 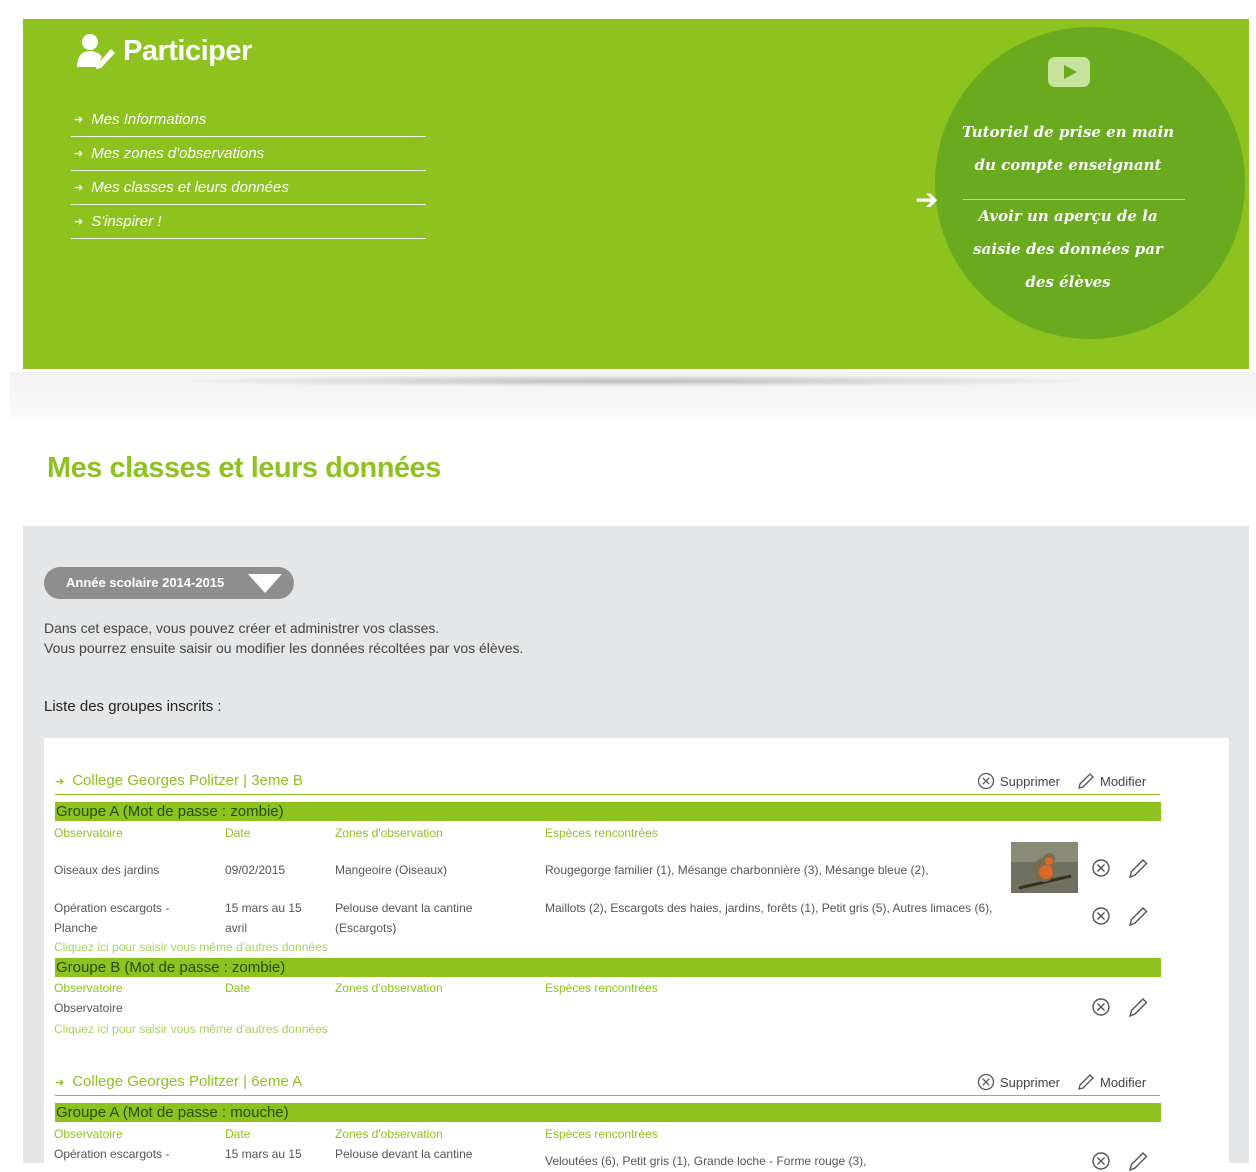 I want to click on group-label: Groupe A (Mot de passe : zombie), so click(x=170, y=811).